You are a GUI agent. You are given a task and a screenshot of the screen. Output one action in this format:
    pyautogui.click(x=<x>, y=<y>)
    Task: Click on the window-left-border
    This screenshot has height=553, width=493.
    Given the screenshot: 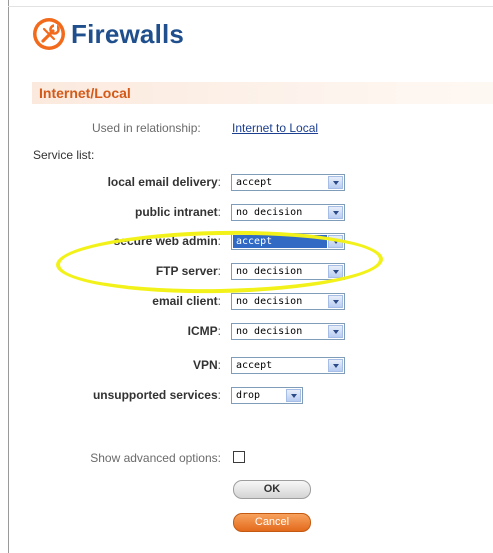 What is the action you would take?
    pyautogui.click(x=8, y=276)
    